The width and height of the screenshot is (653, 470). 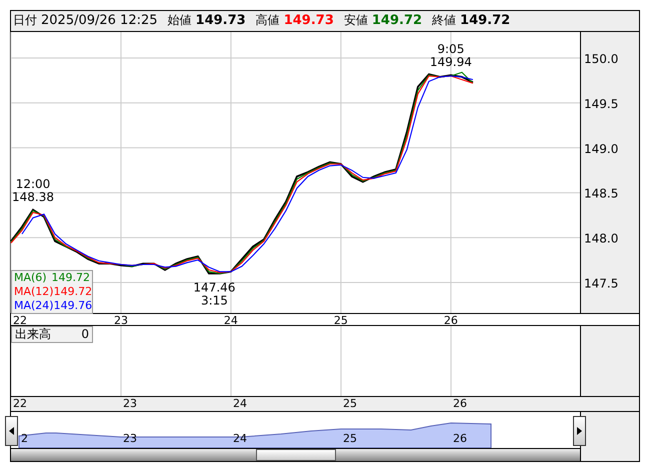 I want to click on legend-label: MA(6), so click(x=30, y=277).